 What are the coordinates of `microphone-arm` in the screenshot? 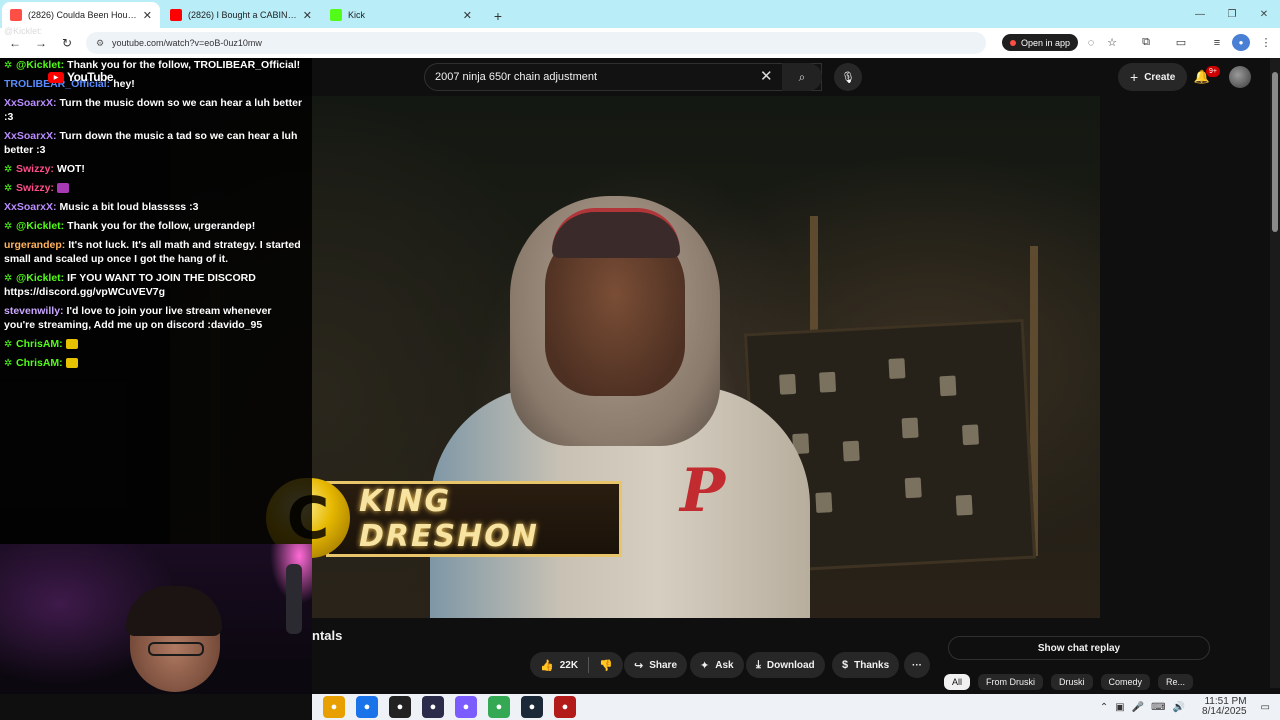 It's located at (294, 599).